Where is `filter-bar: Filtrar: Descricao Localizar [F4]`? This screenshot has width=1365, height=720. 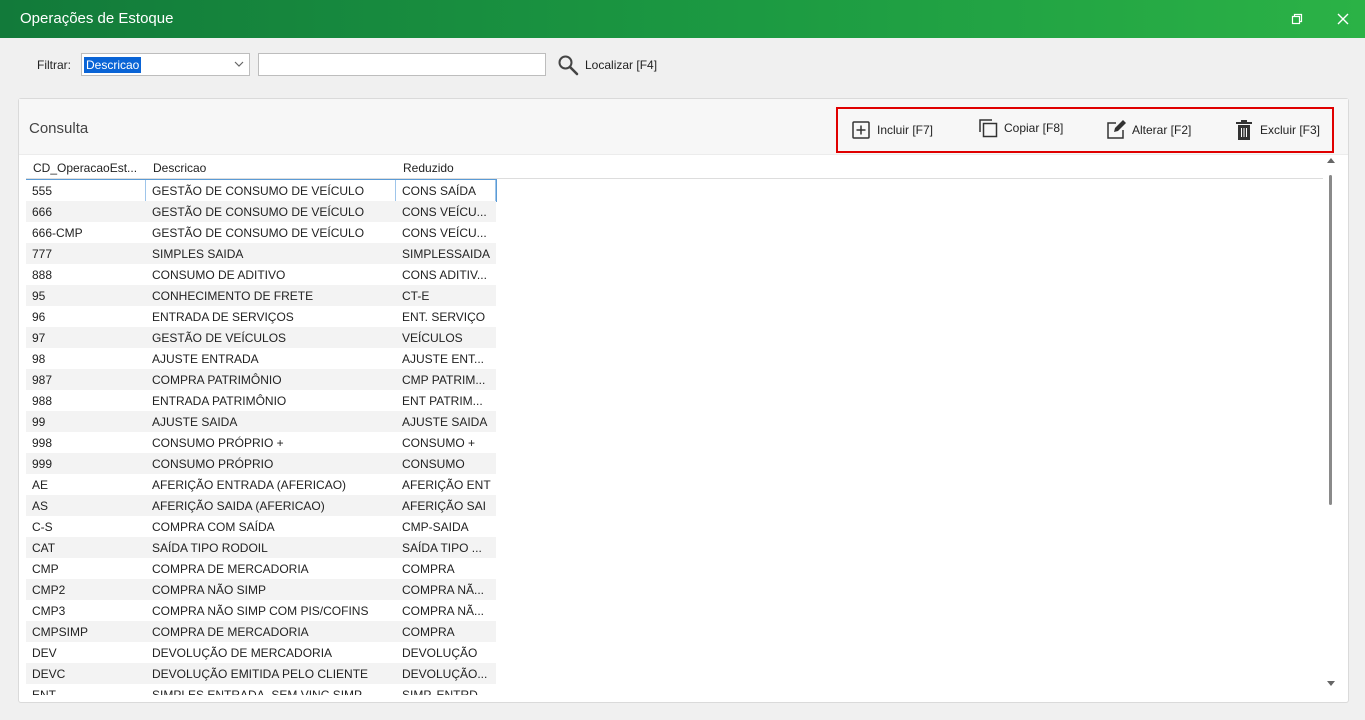
filter-bar: Filtrar: Descricao Localizar [F4] is located at coordinates (682, 66).